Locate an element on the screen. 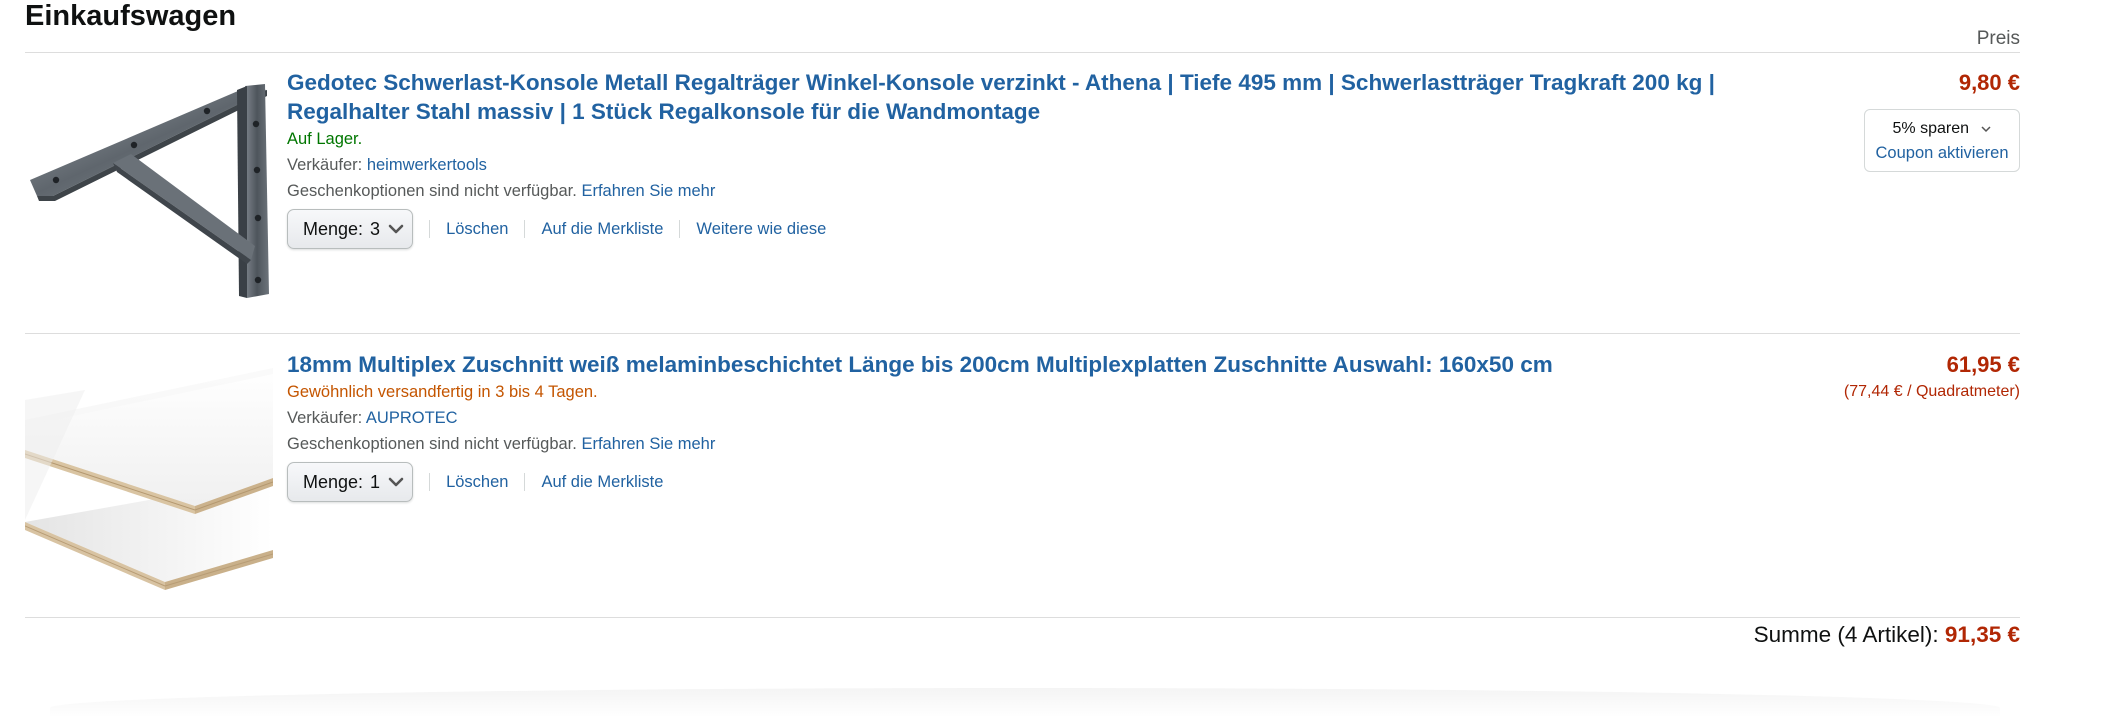 The height and width of the screenshot is (718, 2112). seller-link: AUPROTEC is located at coordinates (412, 418).